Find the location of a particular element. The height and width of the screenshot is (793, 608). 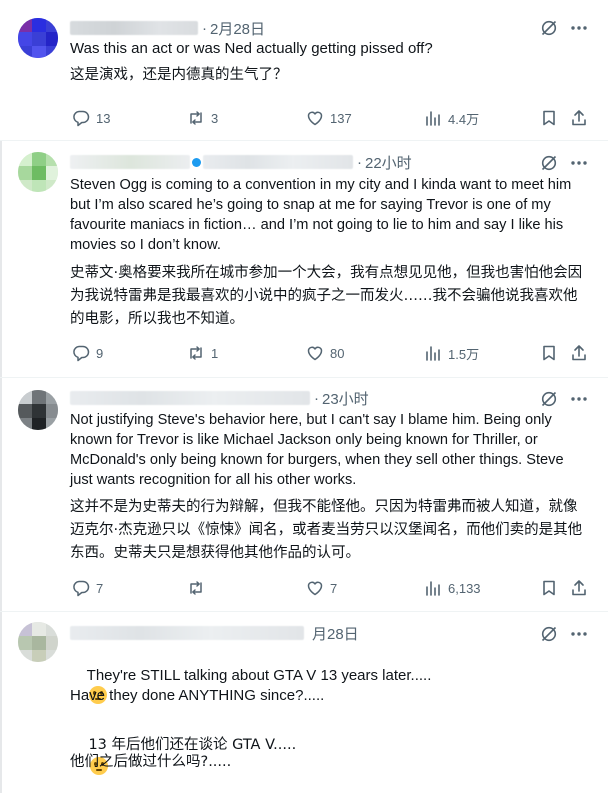

verified-badge-icon is located at coordinates (196, 162).